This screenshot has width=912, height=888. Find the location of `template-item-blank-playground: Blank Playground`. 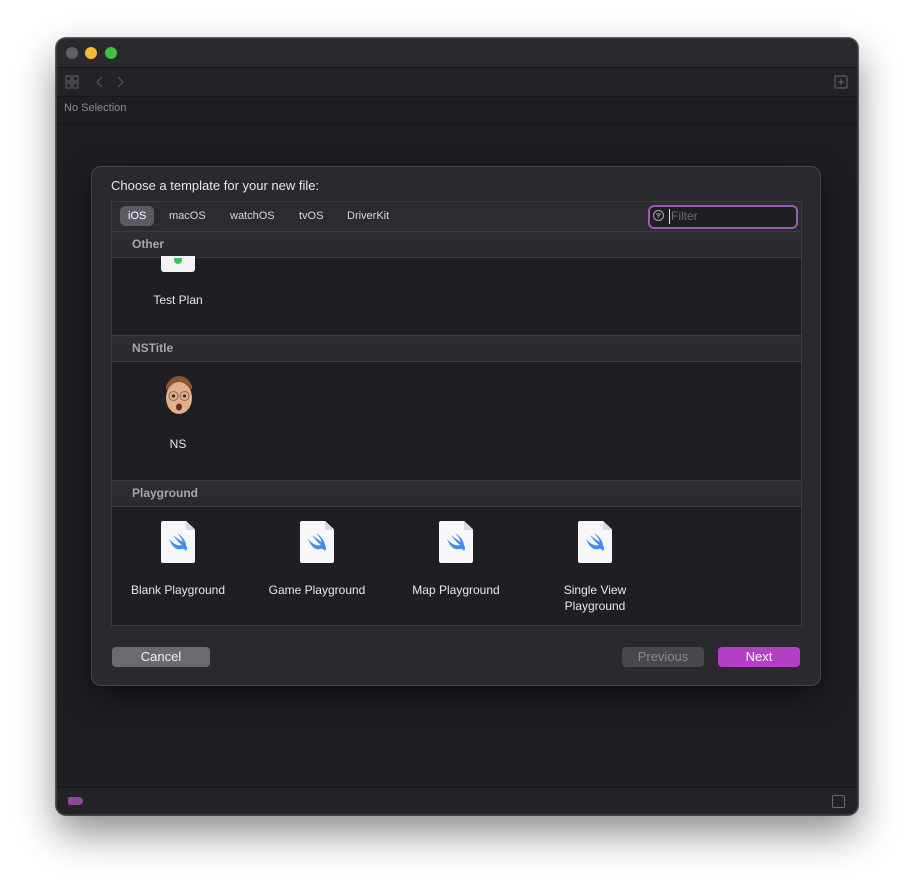

template-item-blank-playground: Blank Playground is located at coordinates (178, 560).